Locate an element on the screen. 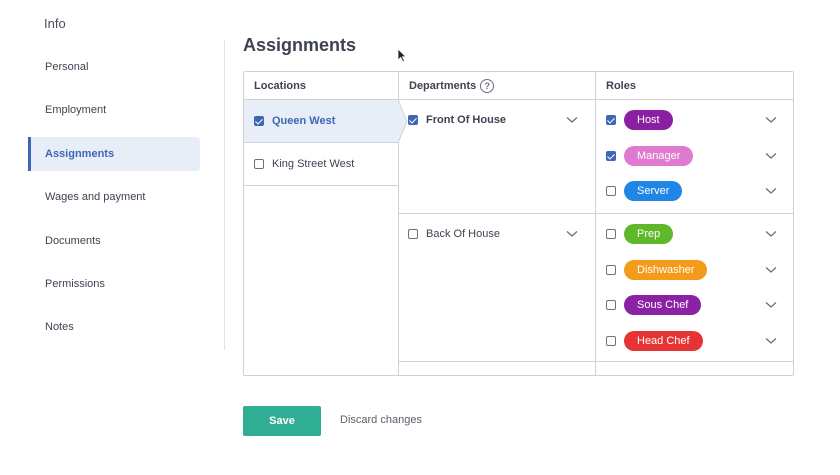 The image size is (840, 475). department-label: Back Of House is located at coordinates (463, 234).